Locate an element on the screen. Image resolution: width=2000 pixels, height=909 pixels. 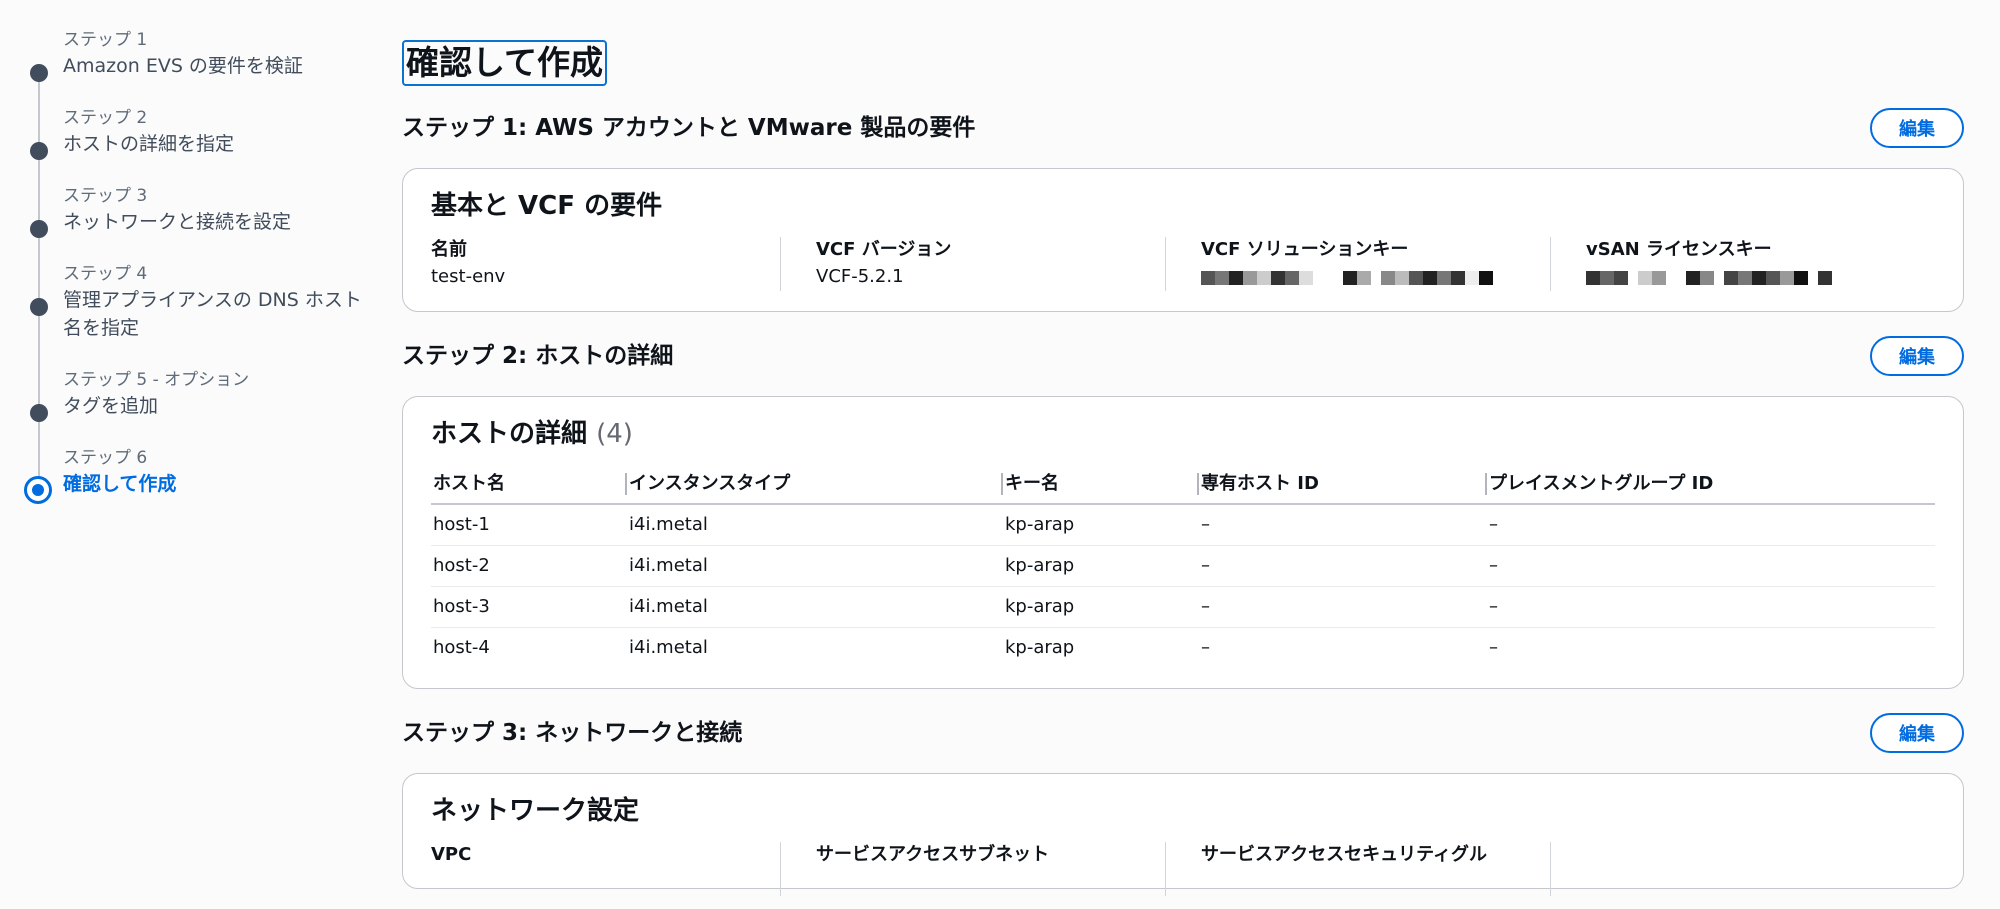
wizard-step-5: ステップ 5 - オプション タグを追加 is located at coordinates (199, 395).